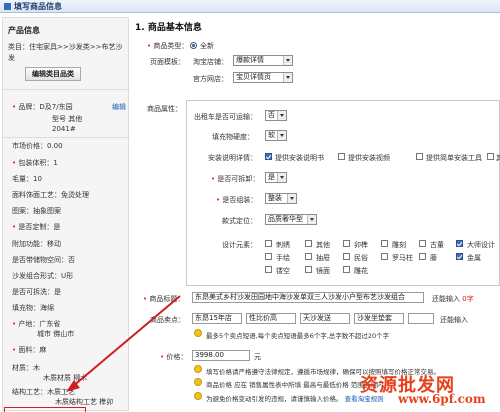  Describe the element at coordinates (325, 318) in the screenshot. I see `selling-point-input: 天沙发送` at that location.